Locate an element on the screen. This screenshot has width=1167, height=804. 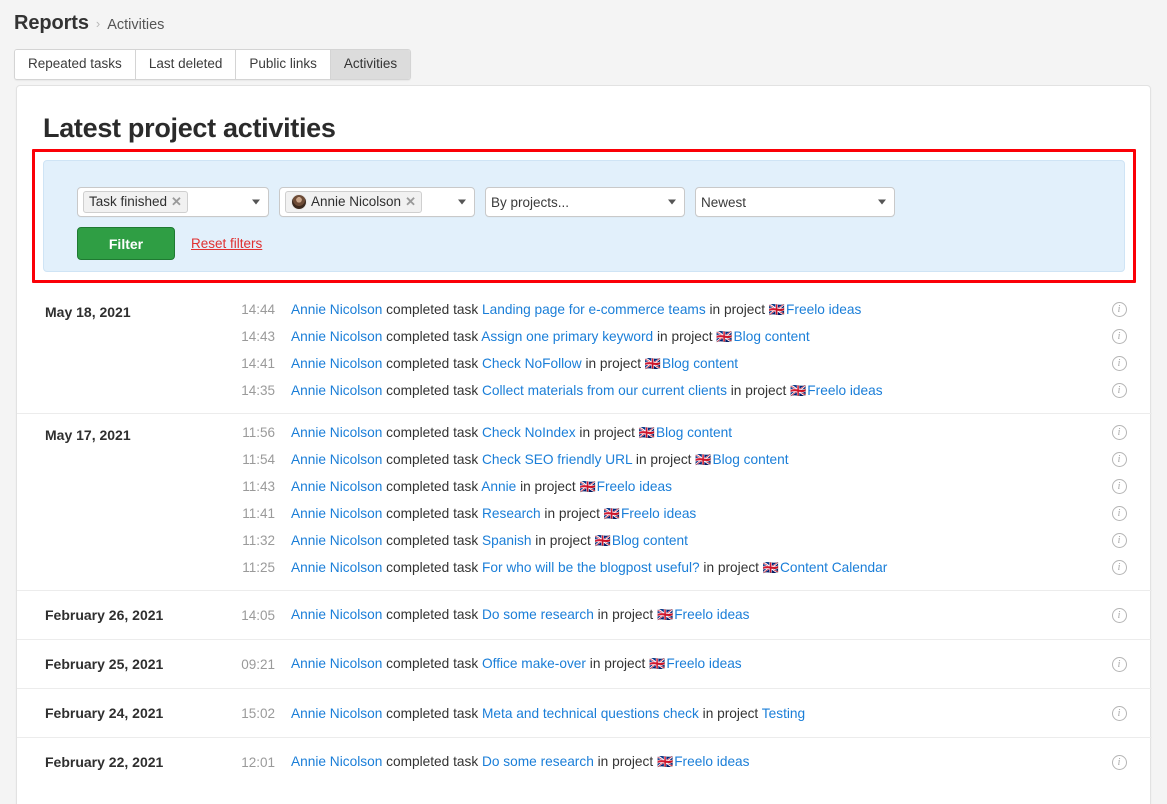
activity-project-link: Testing is located at coordinates (783, 713).